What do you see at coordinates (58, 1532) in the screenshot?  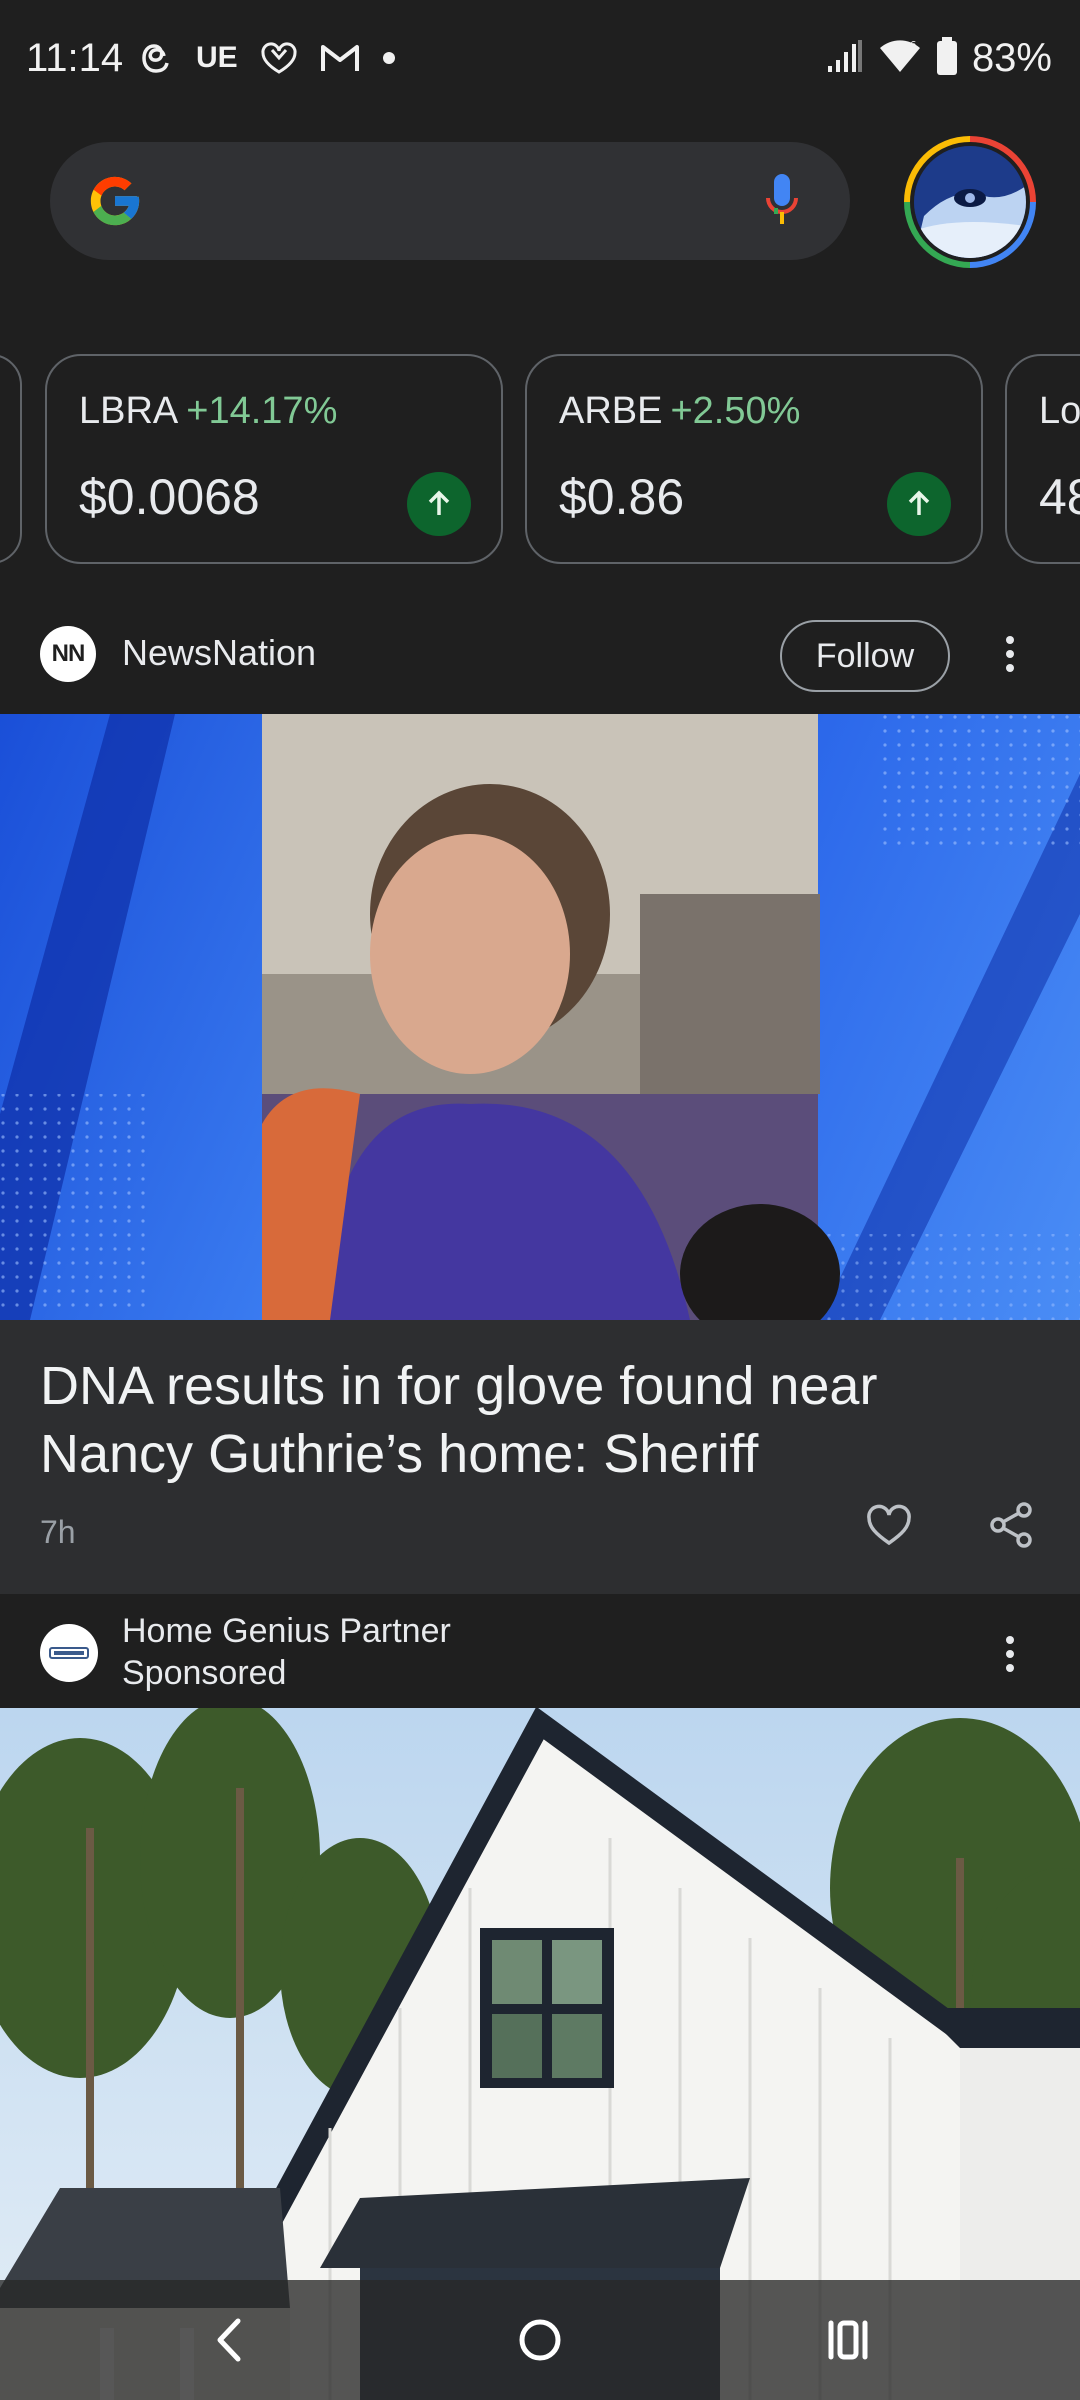 I see `news-time: 7h` at bounding box center [58, 1532].